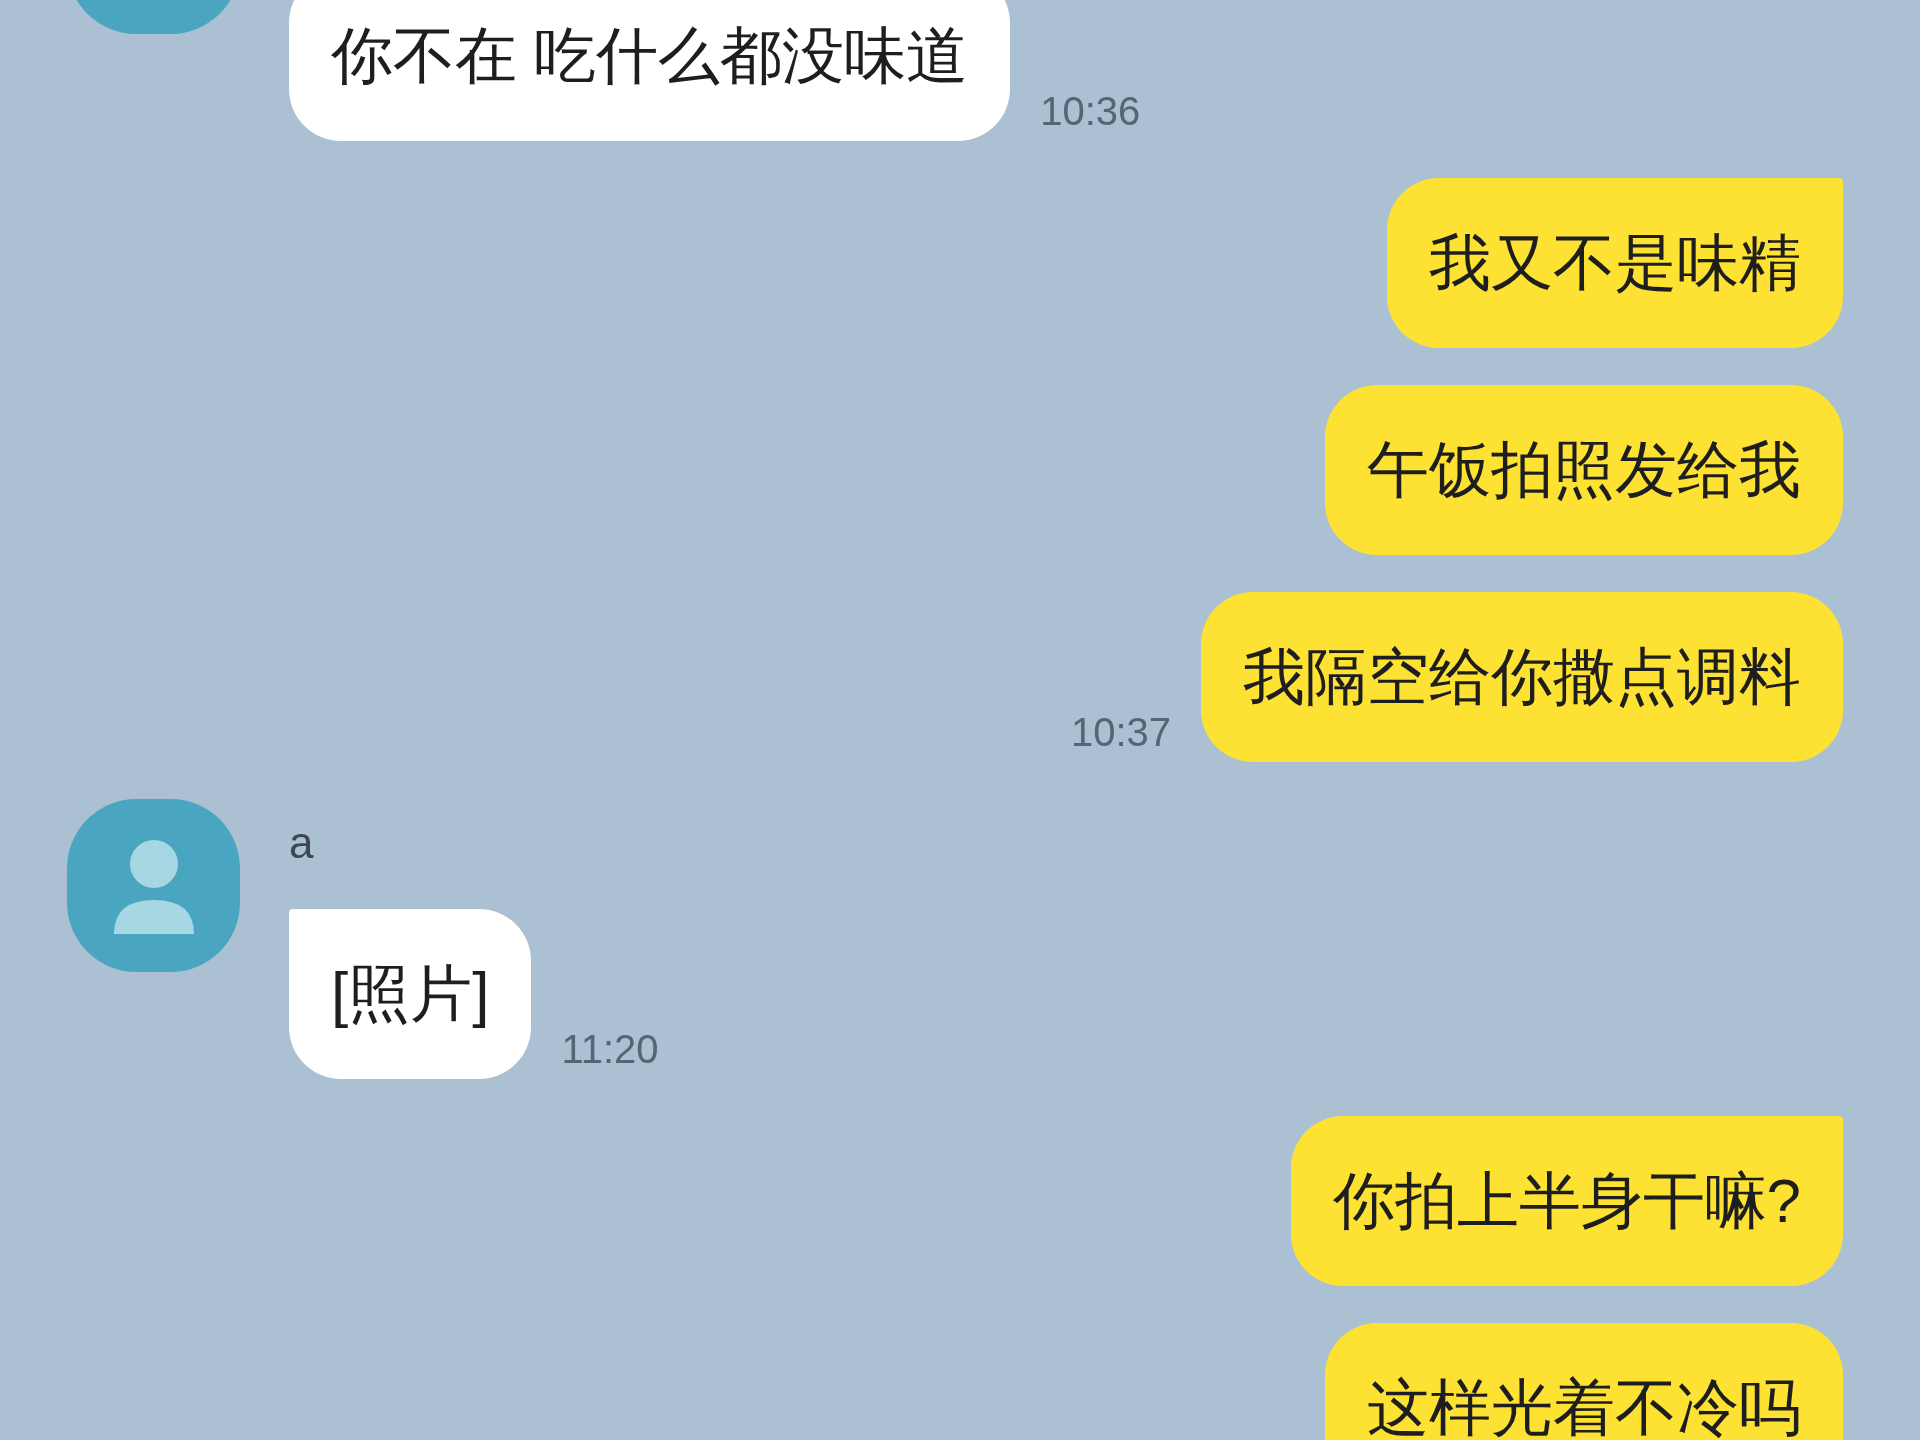  Describe the element at coordinates (301, 842) in the screenshot. I see `sender-name: a` at that location.